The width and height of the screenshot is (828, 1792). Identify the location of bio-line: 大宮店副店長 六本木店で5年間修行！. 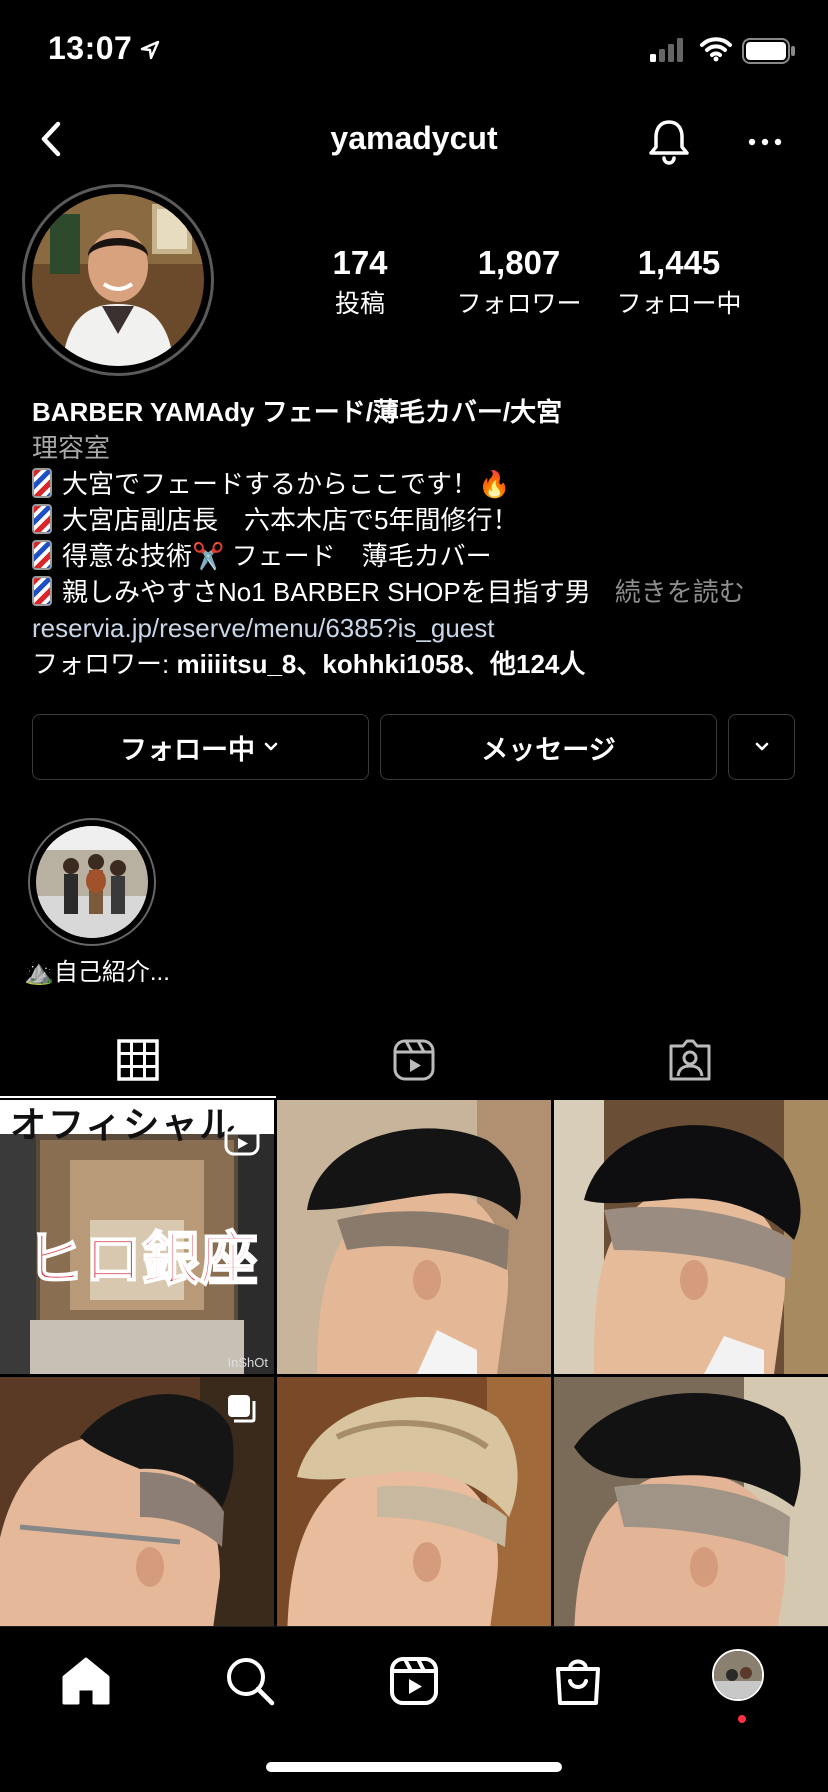
(422, 520).